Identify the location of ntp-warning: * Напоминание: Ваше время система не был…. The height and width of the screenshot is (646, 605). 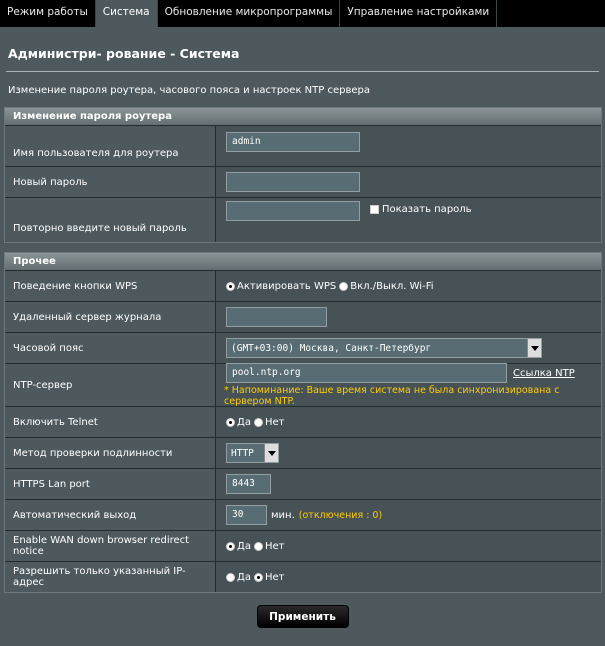
(392, 396).